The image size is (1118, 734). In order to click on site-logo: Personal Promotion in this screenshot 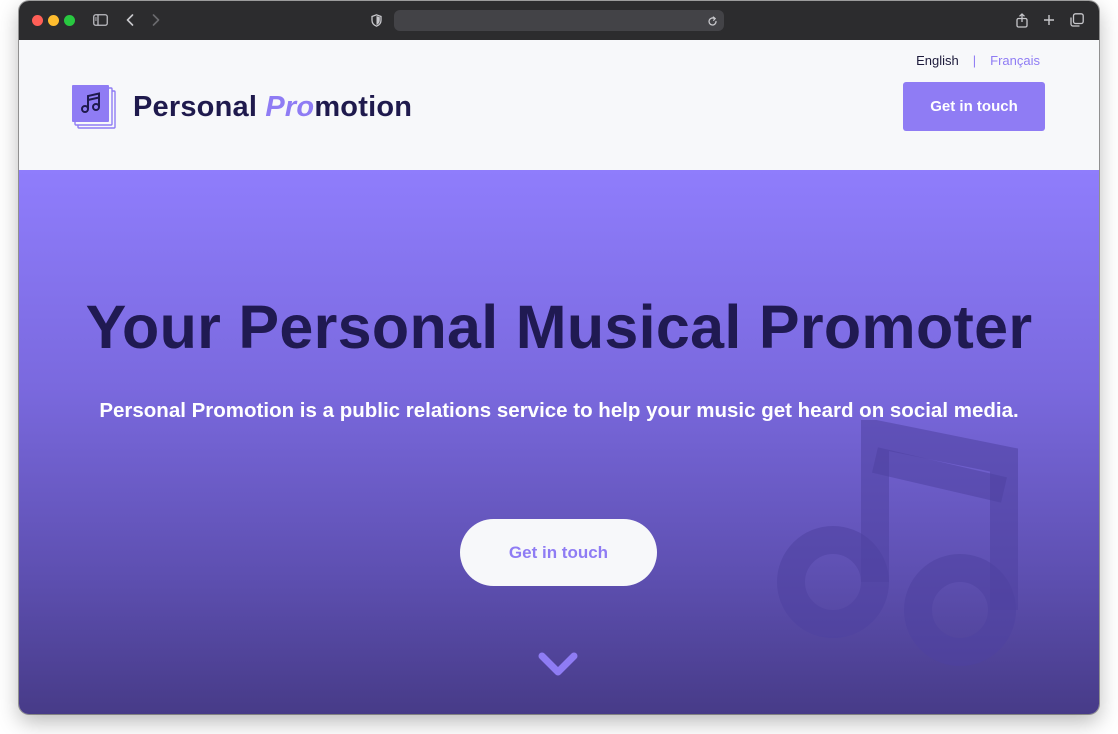, I will do `click(242, 107)`.